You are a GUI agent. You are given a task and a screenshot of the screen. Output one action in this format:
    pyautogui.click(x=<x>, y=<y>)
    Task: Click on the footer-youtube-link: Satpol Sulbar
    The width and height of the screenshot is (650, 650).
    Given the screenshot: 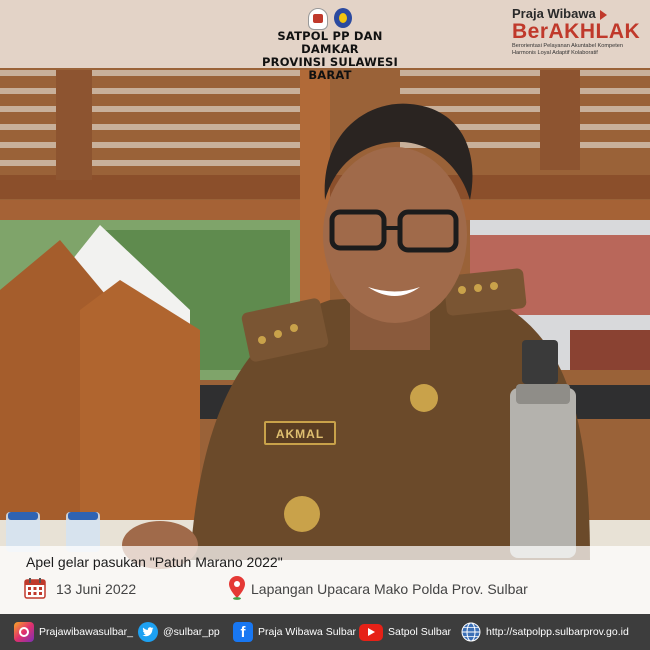 What is the action you would take?
    pyautogui.click(x=405, y=632)
    